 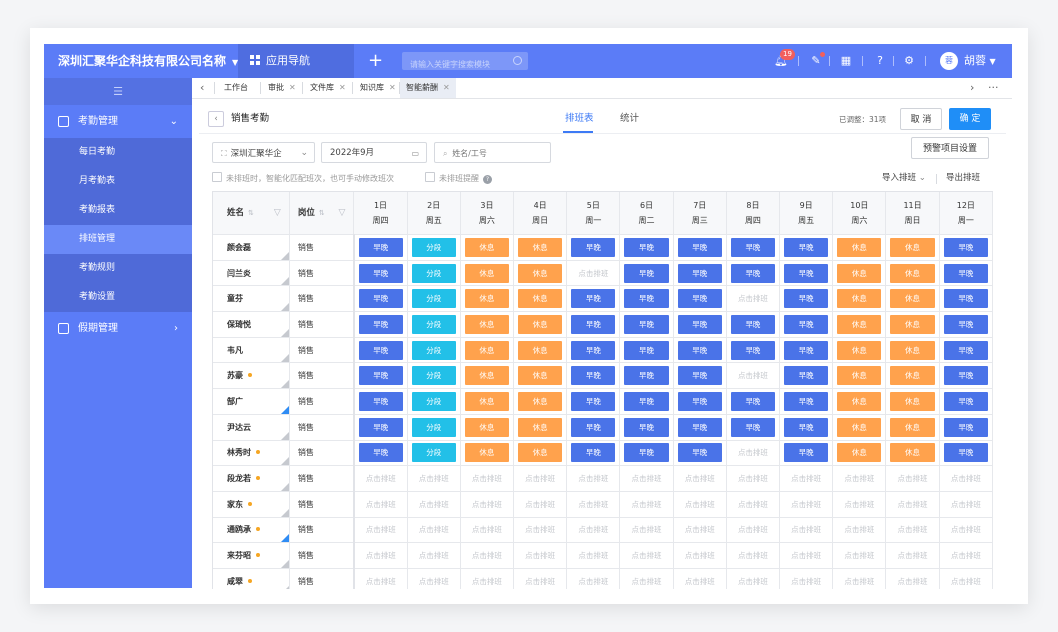 I want to click on filter-icon: ▽, so click(x=341, y=213).